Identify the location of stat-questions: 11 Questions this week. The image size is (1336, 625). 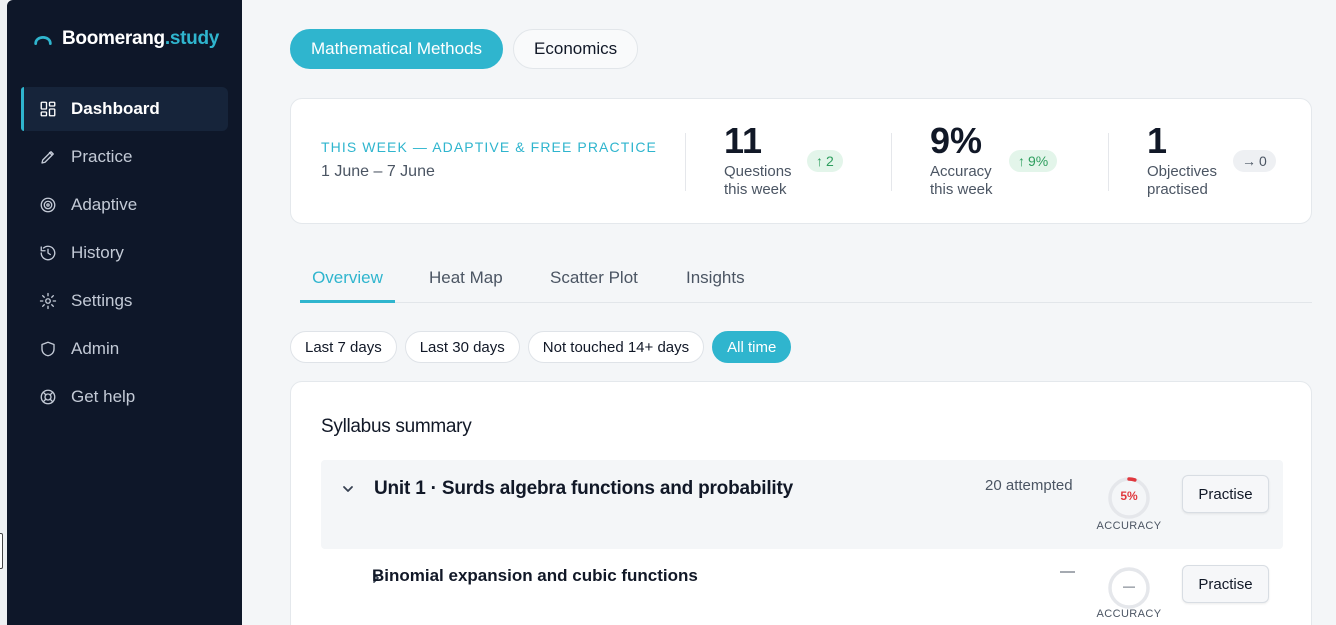
(758, 160).